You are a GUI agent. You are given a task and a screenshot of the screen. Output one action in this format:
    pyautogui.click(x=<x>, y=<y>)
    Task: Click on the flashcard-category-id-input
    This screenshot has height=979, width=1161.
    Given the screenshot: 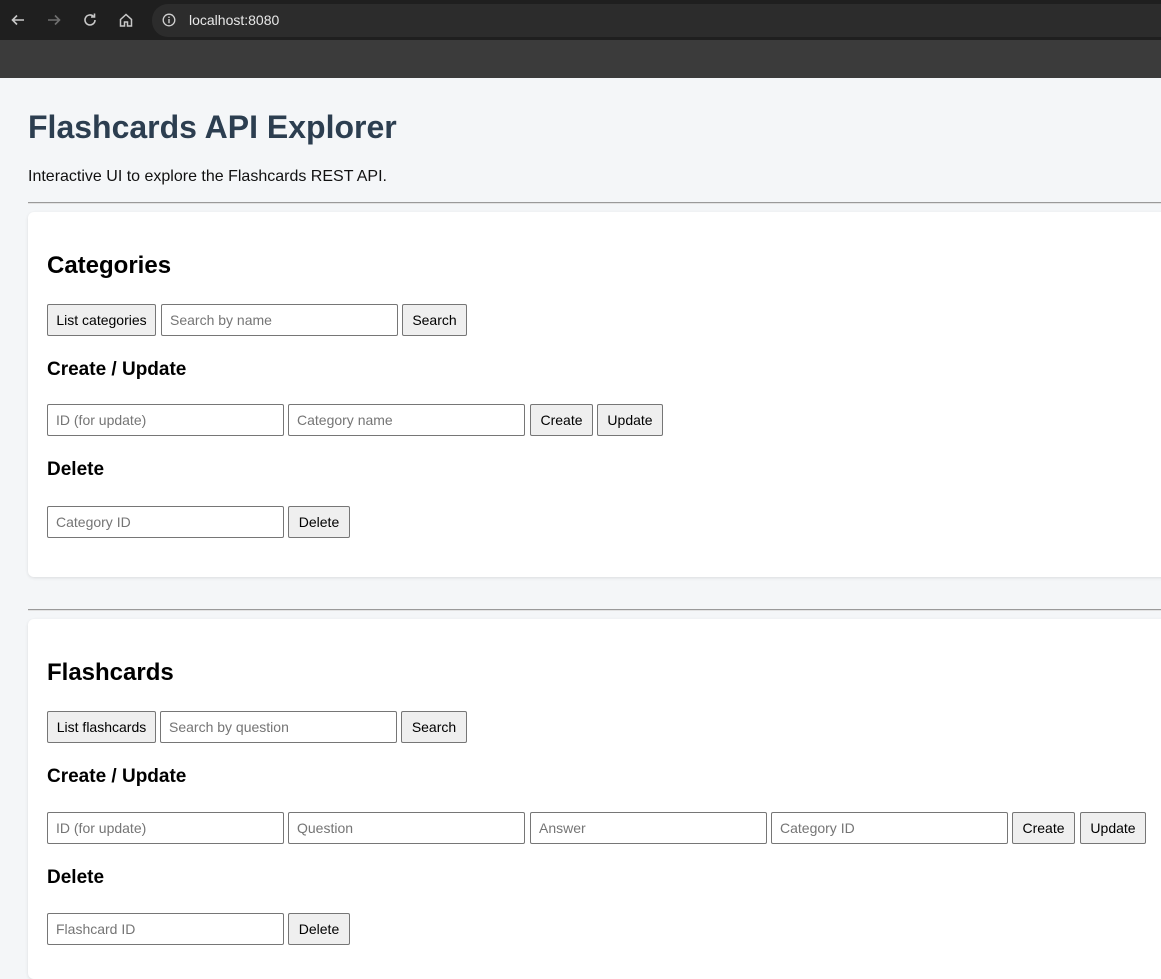 What is the action you would take?
    pyautogui.click(x=889, y=828)
    